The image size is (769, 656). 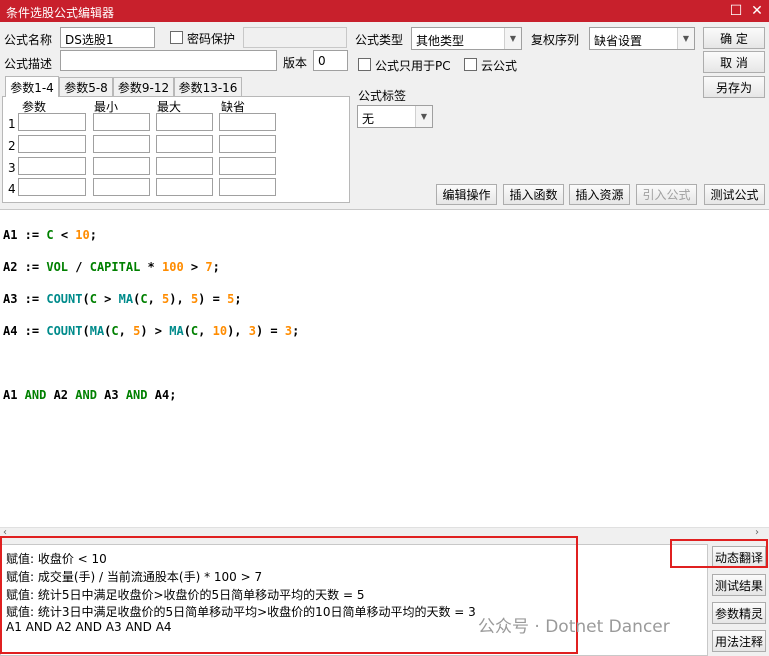 What do you see at coordinates (122, 299) in the screenshot?
I see `code-line-3: A3 := COUNT(C > MA(C, 5), 5) = 5;` at bounding box center [122, 299].